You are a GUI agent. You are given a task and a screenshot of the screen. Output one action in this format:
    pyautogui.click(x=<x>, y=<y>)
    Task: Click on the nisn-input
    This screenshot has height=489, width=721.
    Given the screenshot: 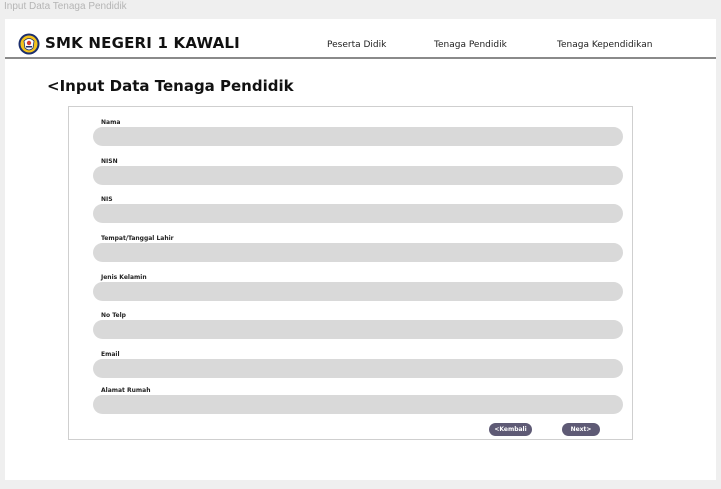 What is the action you would take?
    pyautogui.click(x=358, y=175)
    